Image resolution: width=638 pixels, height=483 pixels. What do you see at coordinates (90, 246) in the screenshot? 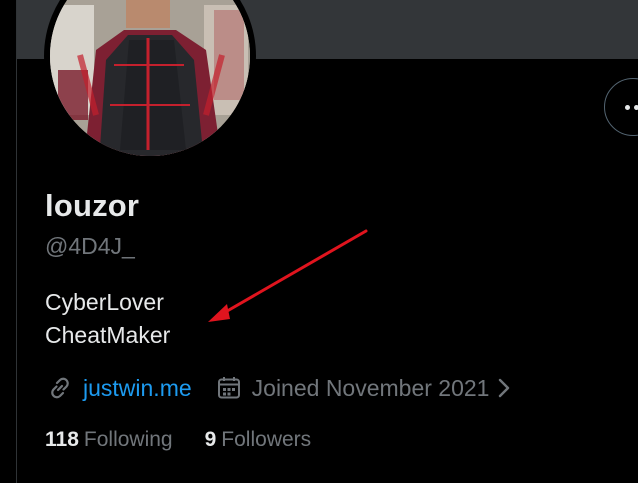
I see `profile-handle: @4D4J_` at bounding box center [90, 246].